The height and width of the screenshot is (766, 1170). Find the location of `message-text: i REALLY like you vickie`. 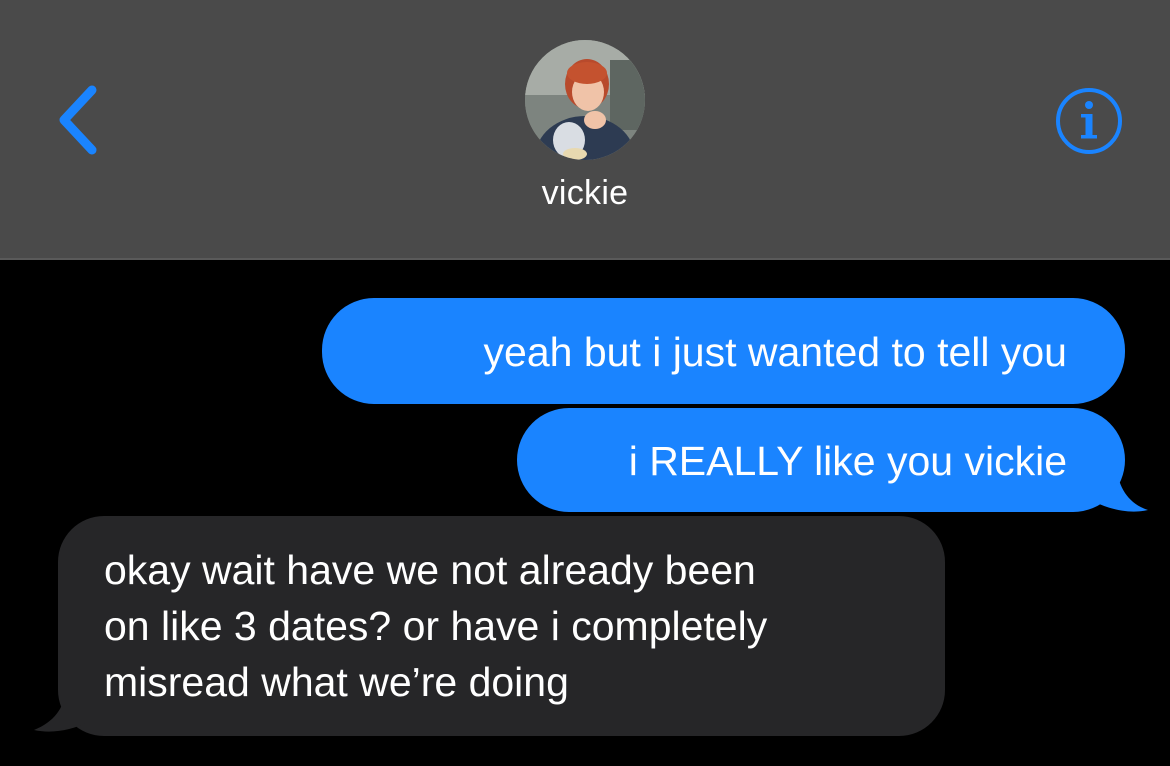

message-text: i REALLY like you vickie is located at coordinates (847, 461).